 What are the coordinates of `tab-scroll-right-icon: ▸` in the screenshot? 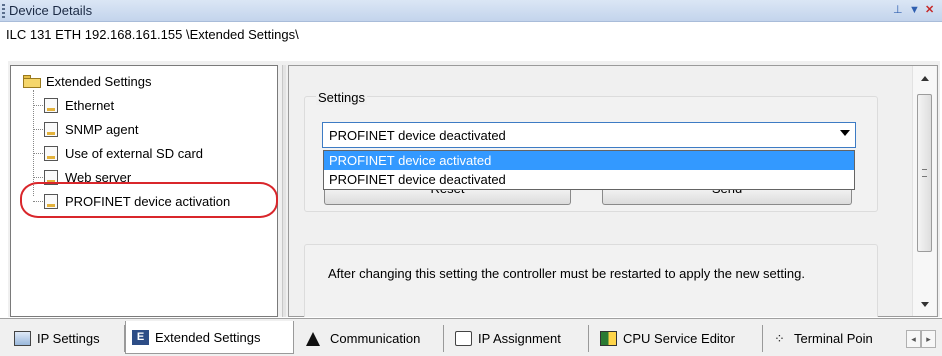 It's located at (928, 339).